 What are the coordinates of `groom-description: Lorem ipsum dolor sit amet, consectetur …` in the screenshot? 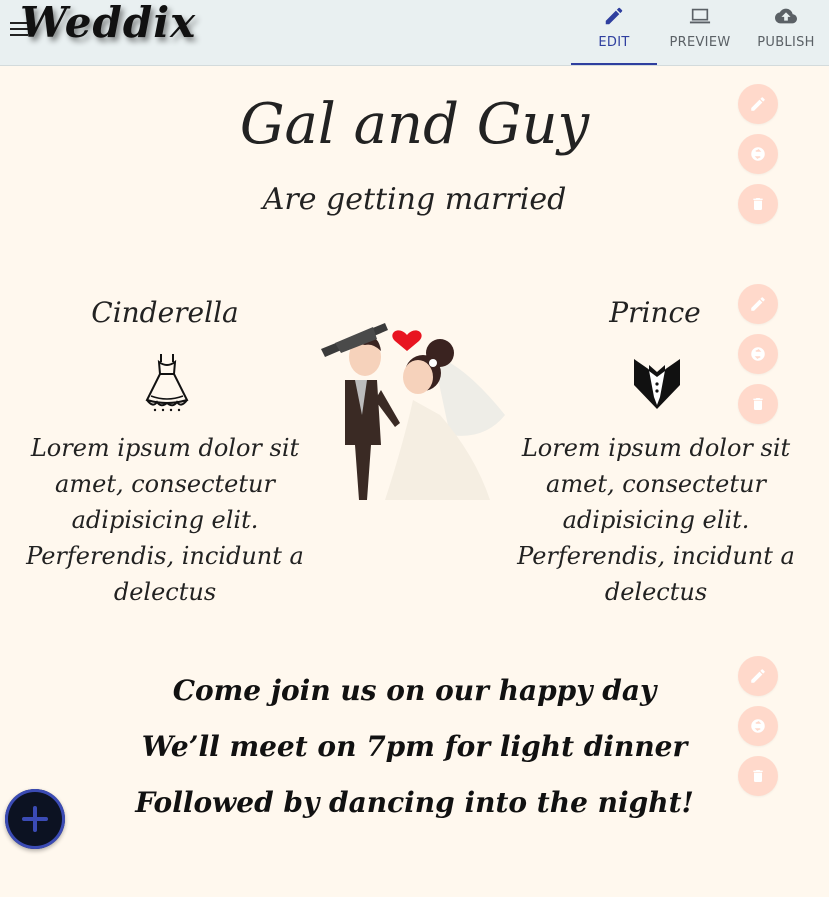 It's located at (656, 520).